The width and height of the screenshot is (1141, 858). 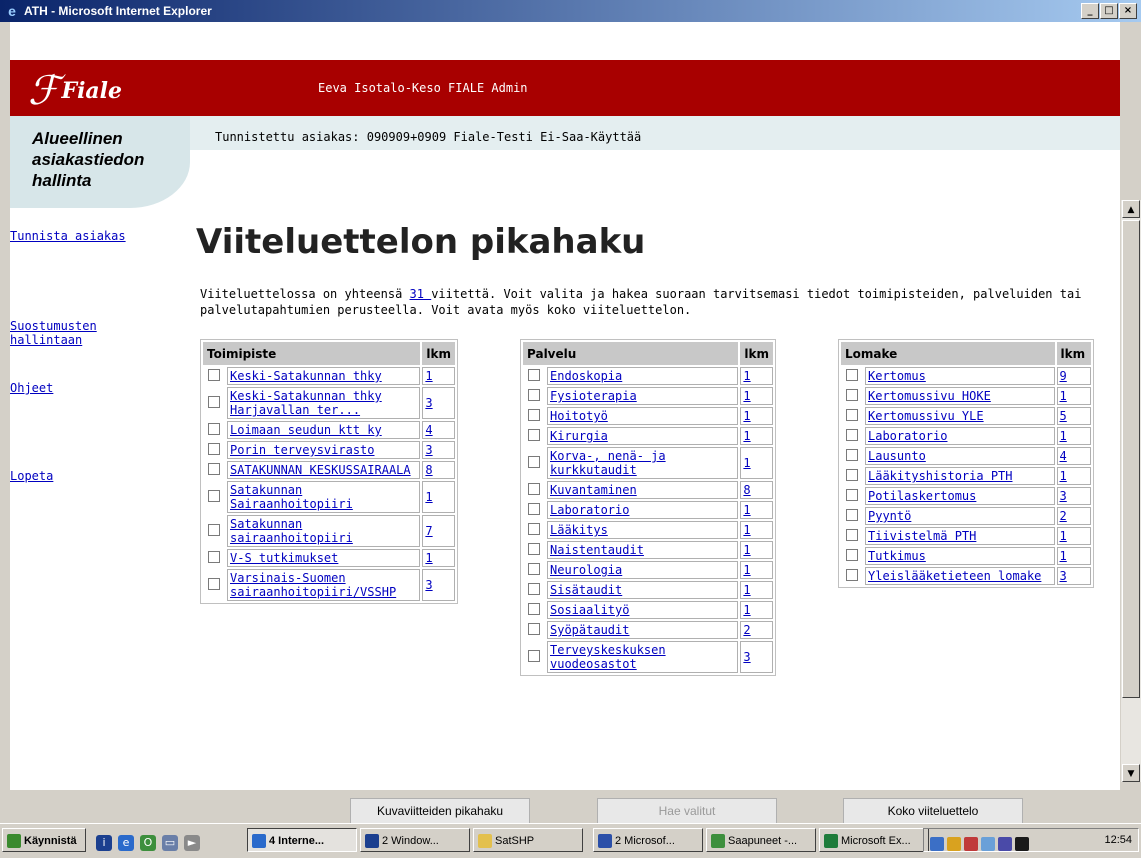 I want to click on nav-identify-patient: Tunnista asiakas, so click(x=68, y=236).